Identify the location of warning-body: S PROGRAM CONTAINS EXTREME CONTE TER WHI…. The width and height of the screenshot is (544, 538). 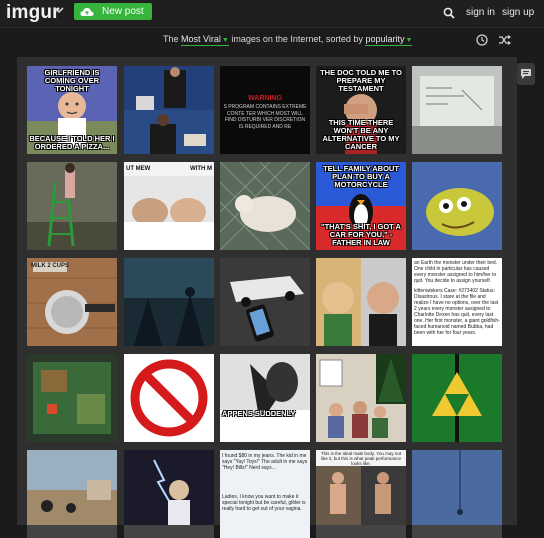
(265, 117).